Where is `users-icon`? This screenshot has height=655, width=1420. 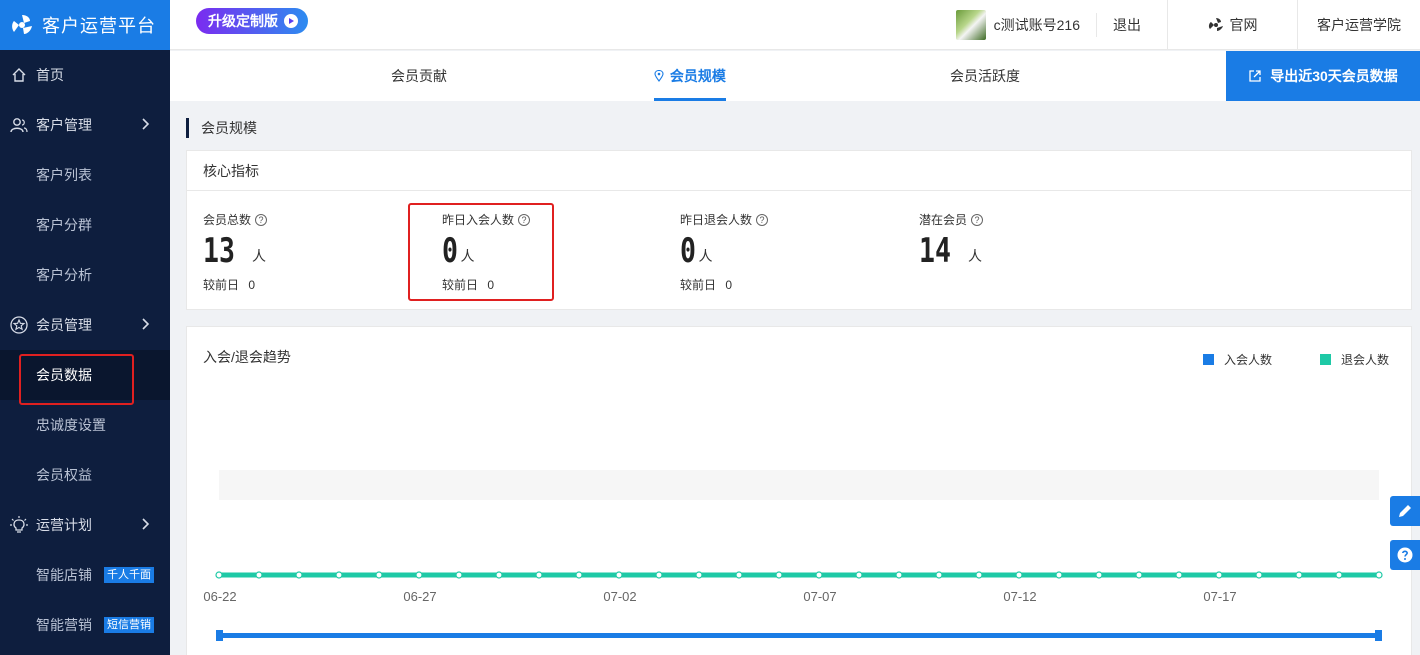
users-icon is located at coordinates (19, 125).